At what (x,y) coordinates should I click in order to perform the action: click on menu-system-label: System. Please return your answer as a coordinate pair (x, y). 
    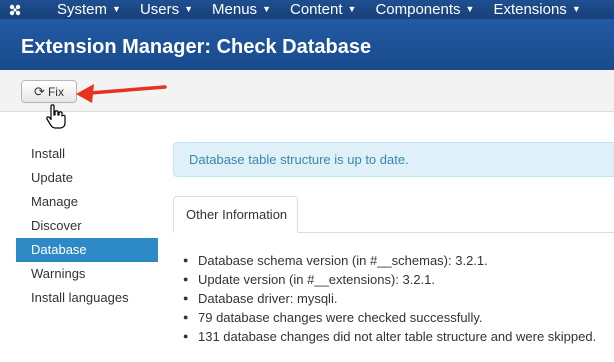
    Looking at the image, I should click on (82, 9).